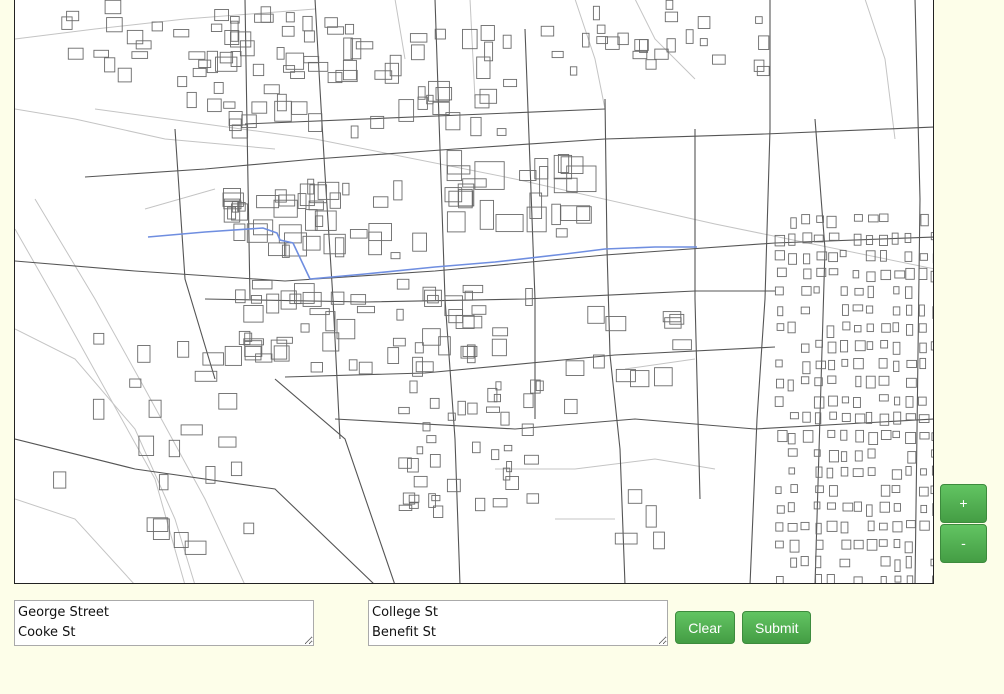  I want to click on from-streets-input: George Street Cooke St, so click(164, 623).